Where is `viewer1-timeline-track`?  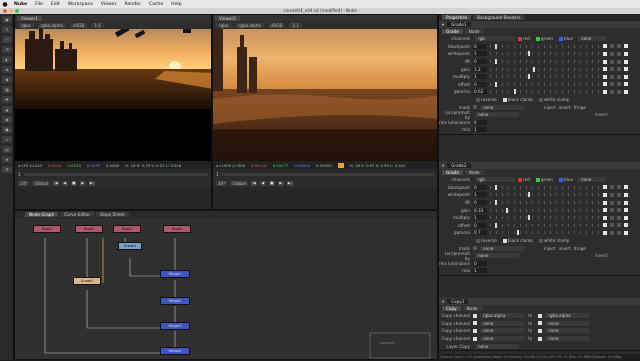 viewer1-timeline-track is located at coordinates (115, 174).